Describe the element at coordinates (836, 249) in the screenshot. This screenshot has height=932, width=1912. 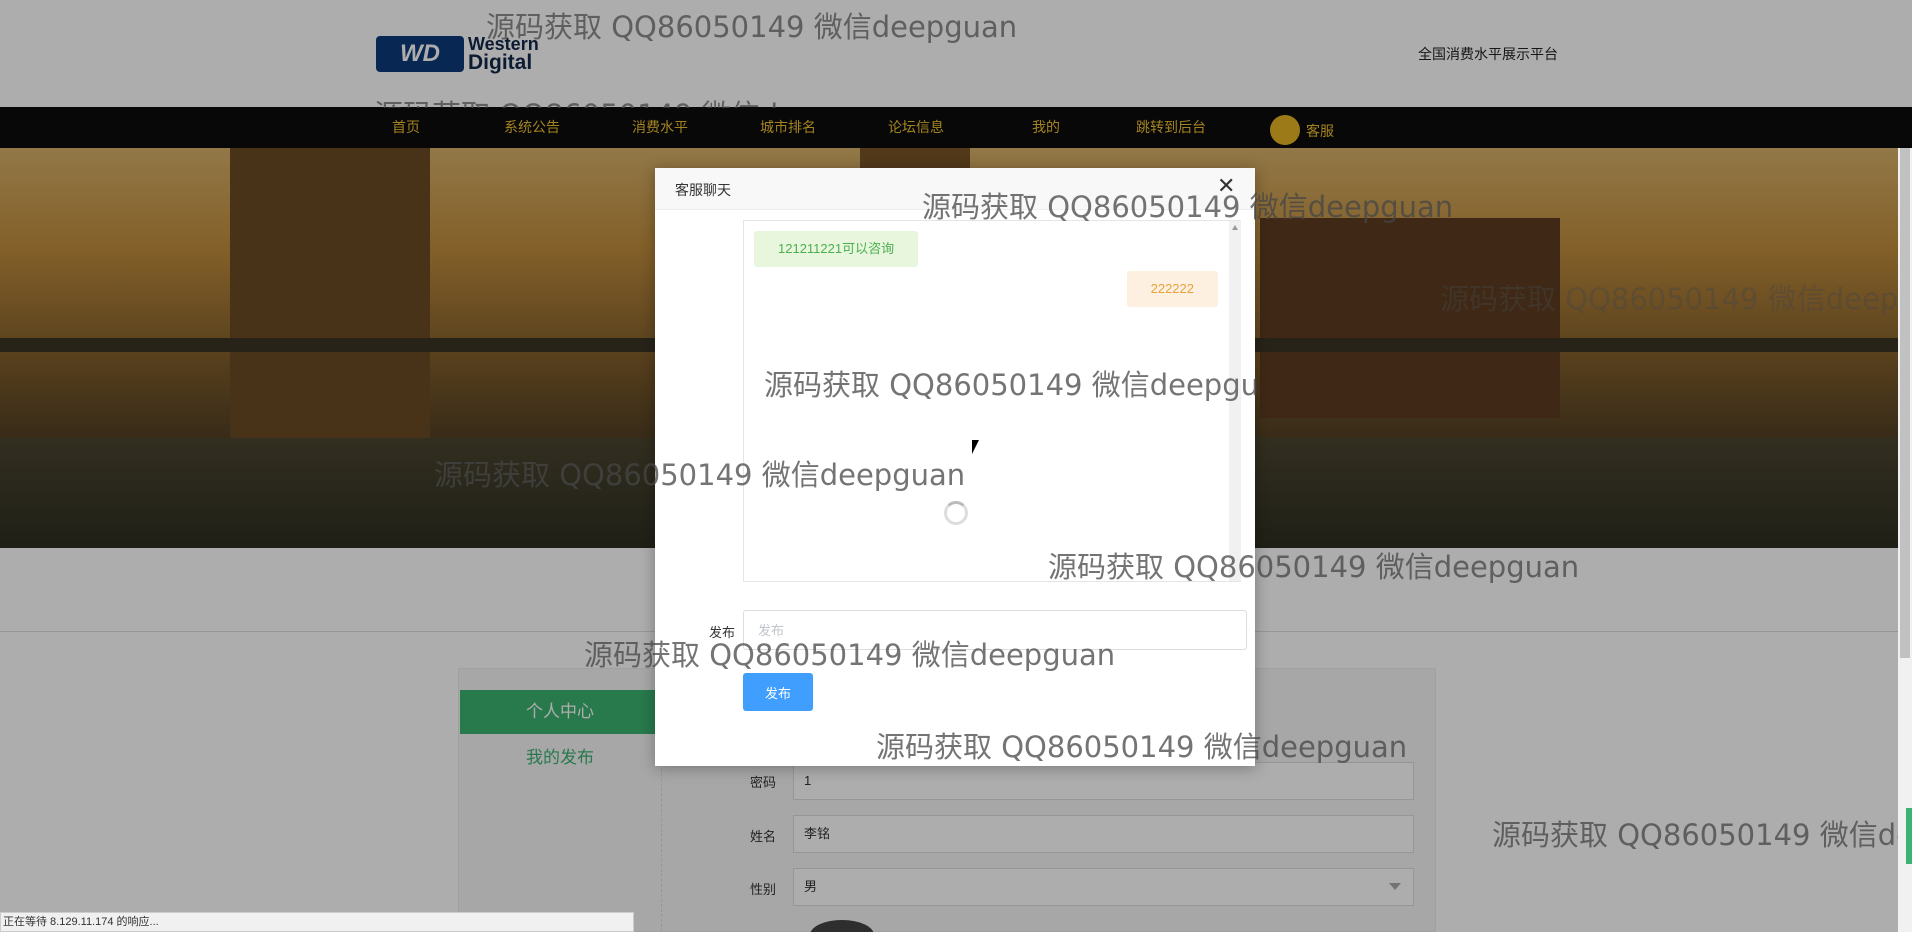
I see `incoming-message: 121211221可以咨询` at that location.